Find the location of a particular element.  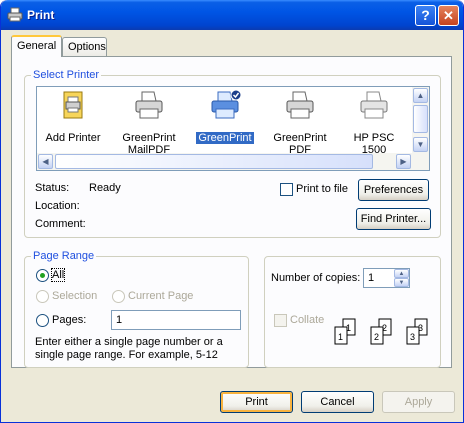

selection-label: Selection is located at coordinates (75, 296).